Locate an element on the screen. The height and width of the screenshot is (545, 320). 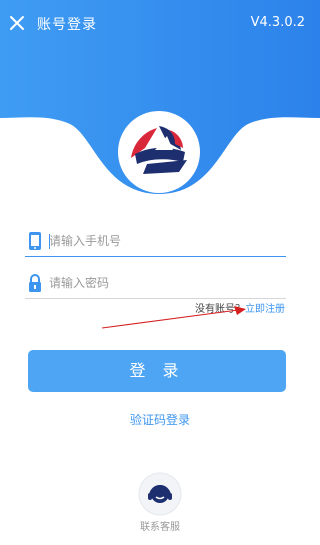
register-link: 立即注册 is located at coordinates (265, 309).